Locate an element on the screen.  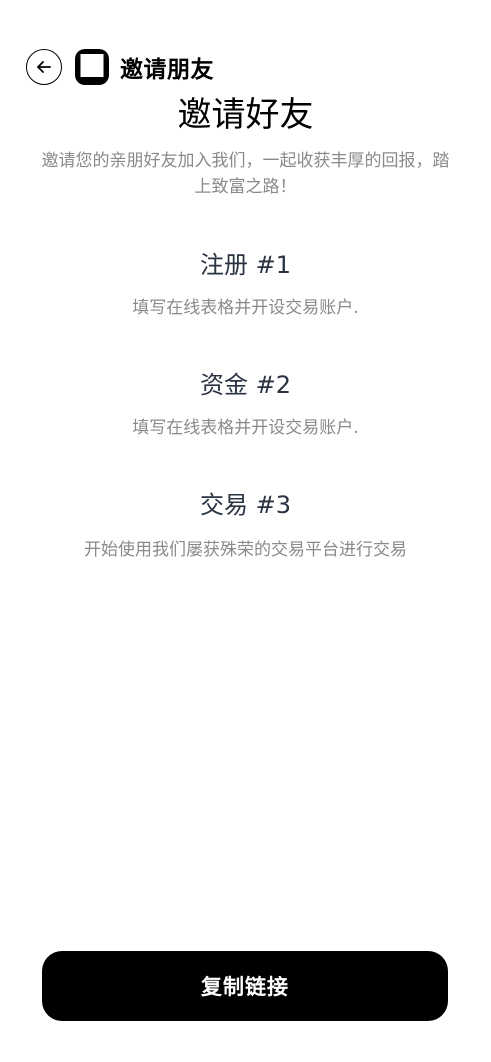
step-desc-register: 填写在线表格并开设交易账户. is located at coordinates (245, 308).